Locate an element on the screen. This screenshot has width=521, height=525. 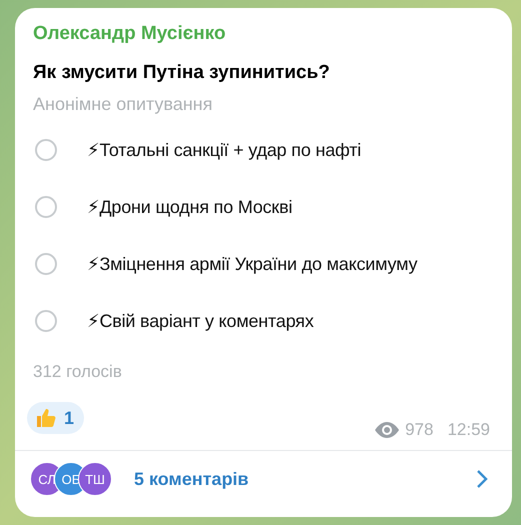
message-time: 12:59 is located at coordinates (468, 430).